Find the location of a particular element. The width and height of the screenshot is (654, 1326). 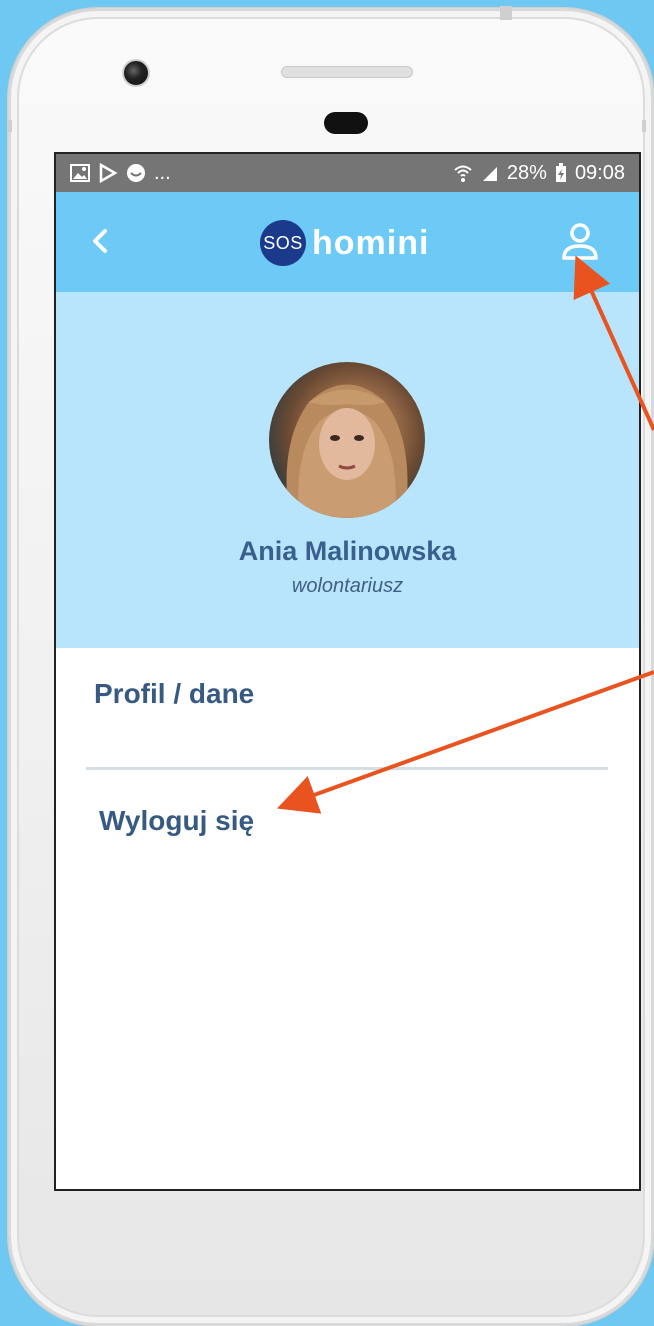

app-logo: SOS homini is located at coordinates (344, 243).